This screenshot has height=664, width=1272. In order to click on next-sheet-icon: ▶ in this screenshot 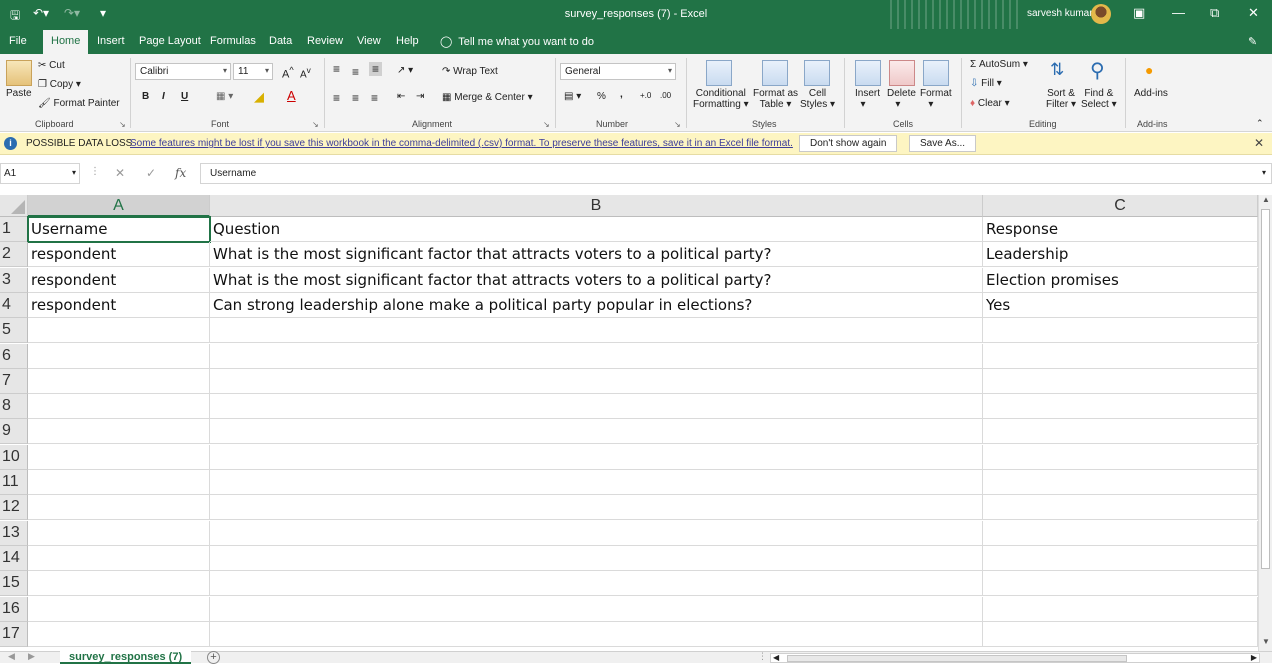, I will do `click(31, 656)`.